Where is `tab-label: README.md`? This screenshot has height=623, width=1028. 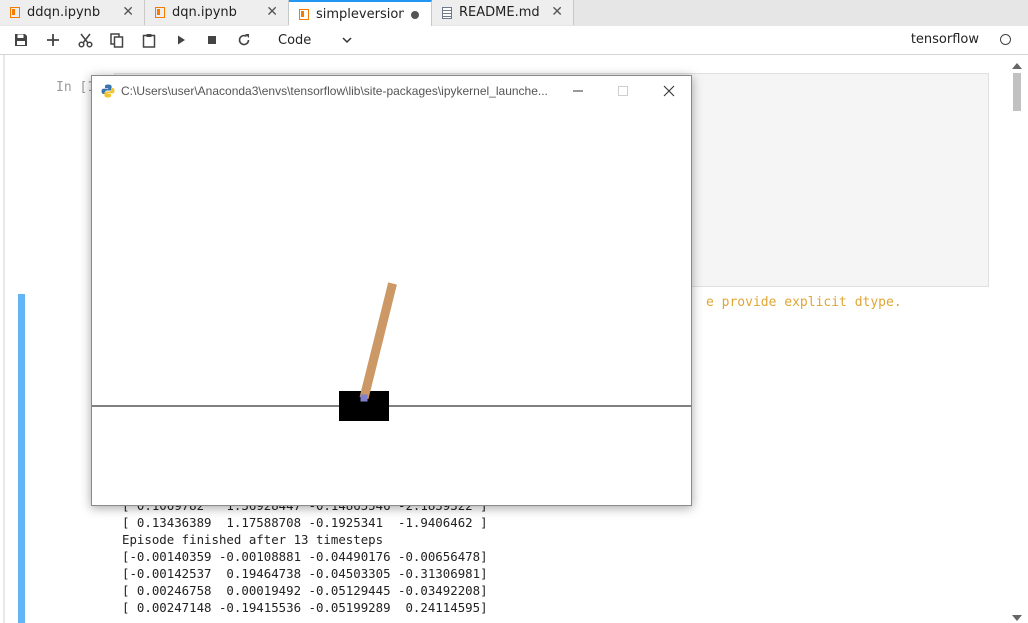
tab-label: README.md is located at coordinates (499, 12).